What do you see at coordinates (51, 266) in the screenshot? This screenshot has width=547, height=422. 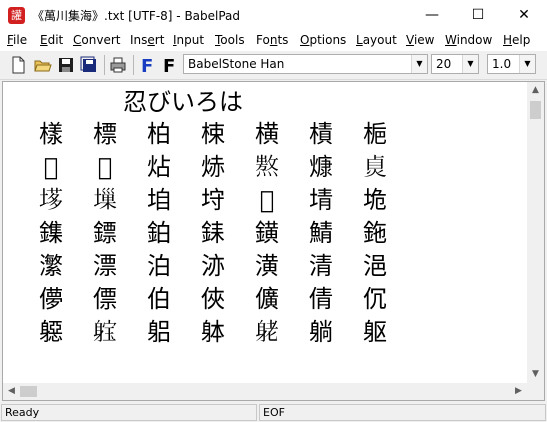 I see `grid-character: 瀿` at bounding box center [51, 266].